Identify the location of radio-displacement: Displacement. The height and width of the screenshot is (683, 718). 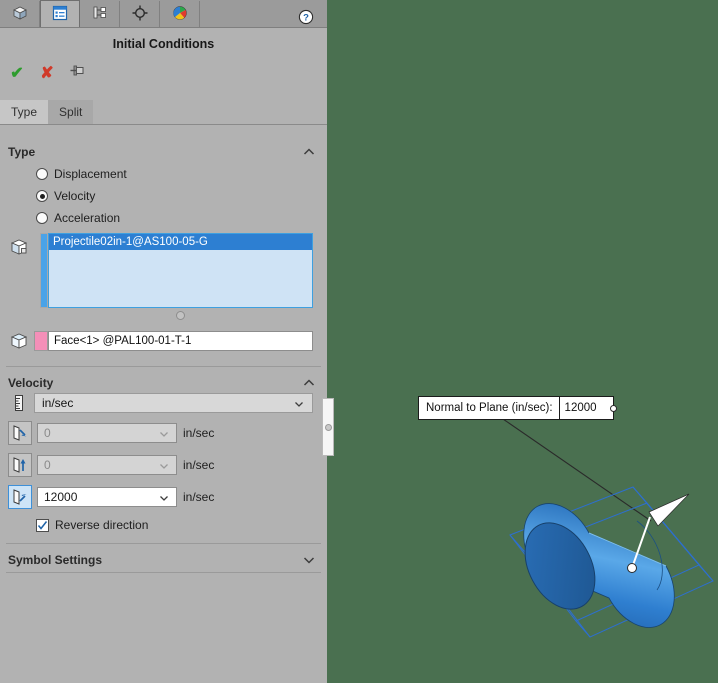
(81, 174).